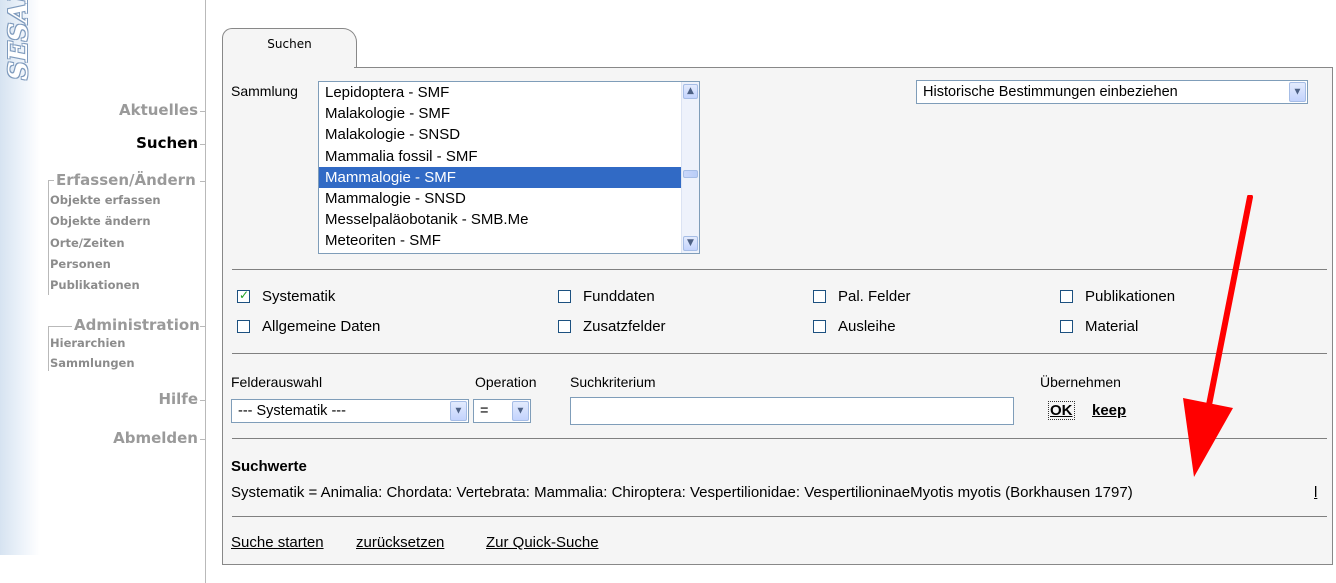 Image resolution: width=1336 pixels, height=583 pixels. What do you see at coordinates (277, 382) in the screenshot?
I see `felderauswahl-label: Felderauswahl` at bounding box center [277, 382].